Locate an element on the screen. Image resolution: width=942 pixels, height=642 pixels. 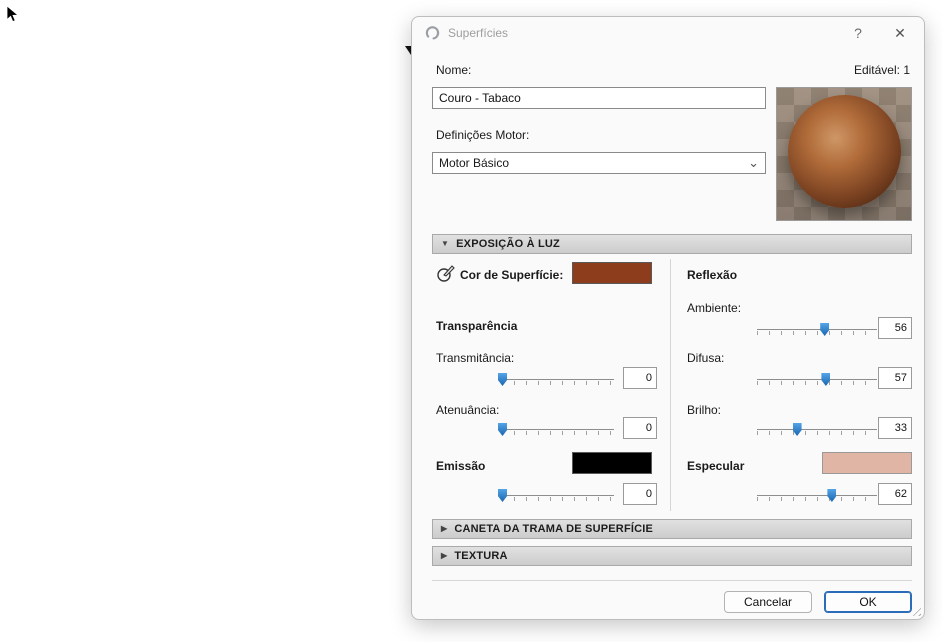
material-preview is located at coordinates (844, 154).